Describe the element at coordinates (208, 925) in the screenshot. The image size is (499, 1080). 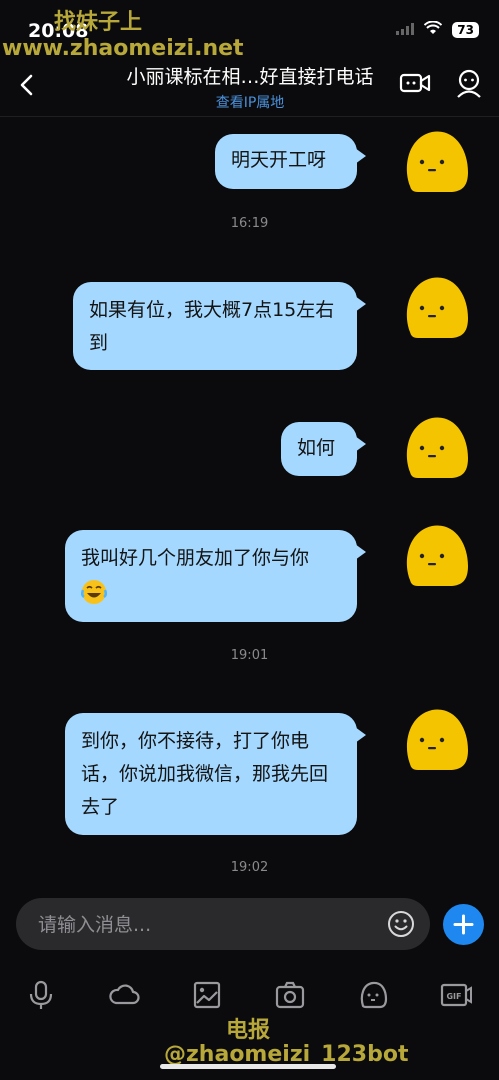
I see `message-input` at that location.